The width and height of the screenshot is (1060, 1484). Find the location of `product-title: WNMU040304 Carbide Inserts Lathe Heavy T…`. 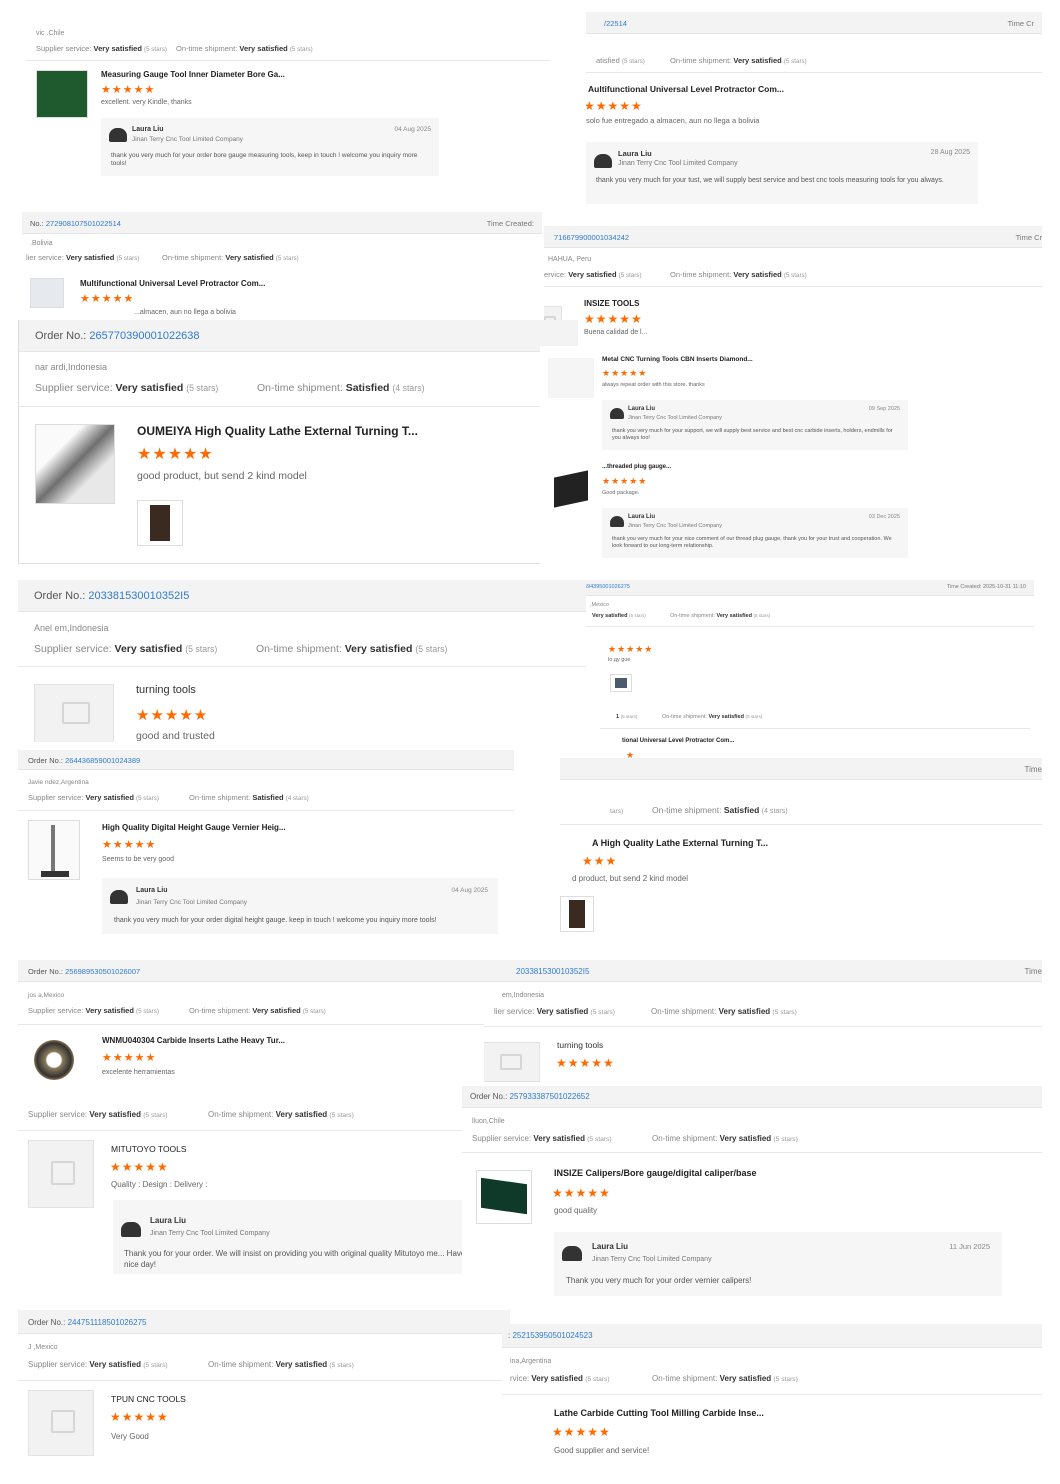

product-title: WNMU040304 Carbide Inserts Lathe Heavy T… is located at coordinates (193, 1040).